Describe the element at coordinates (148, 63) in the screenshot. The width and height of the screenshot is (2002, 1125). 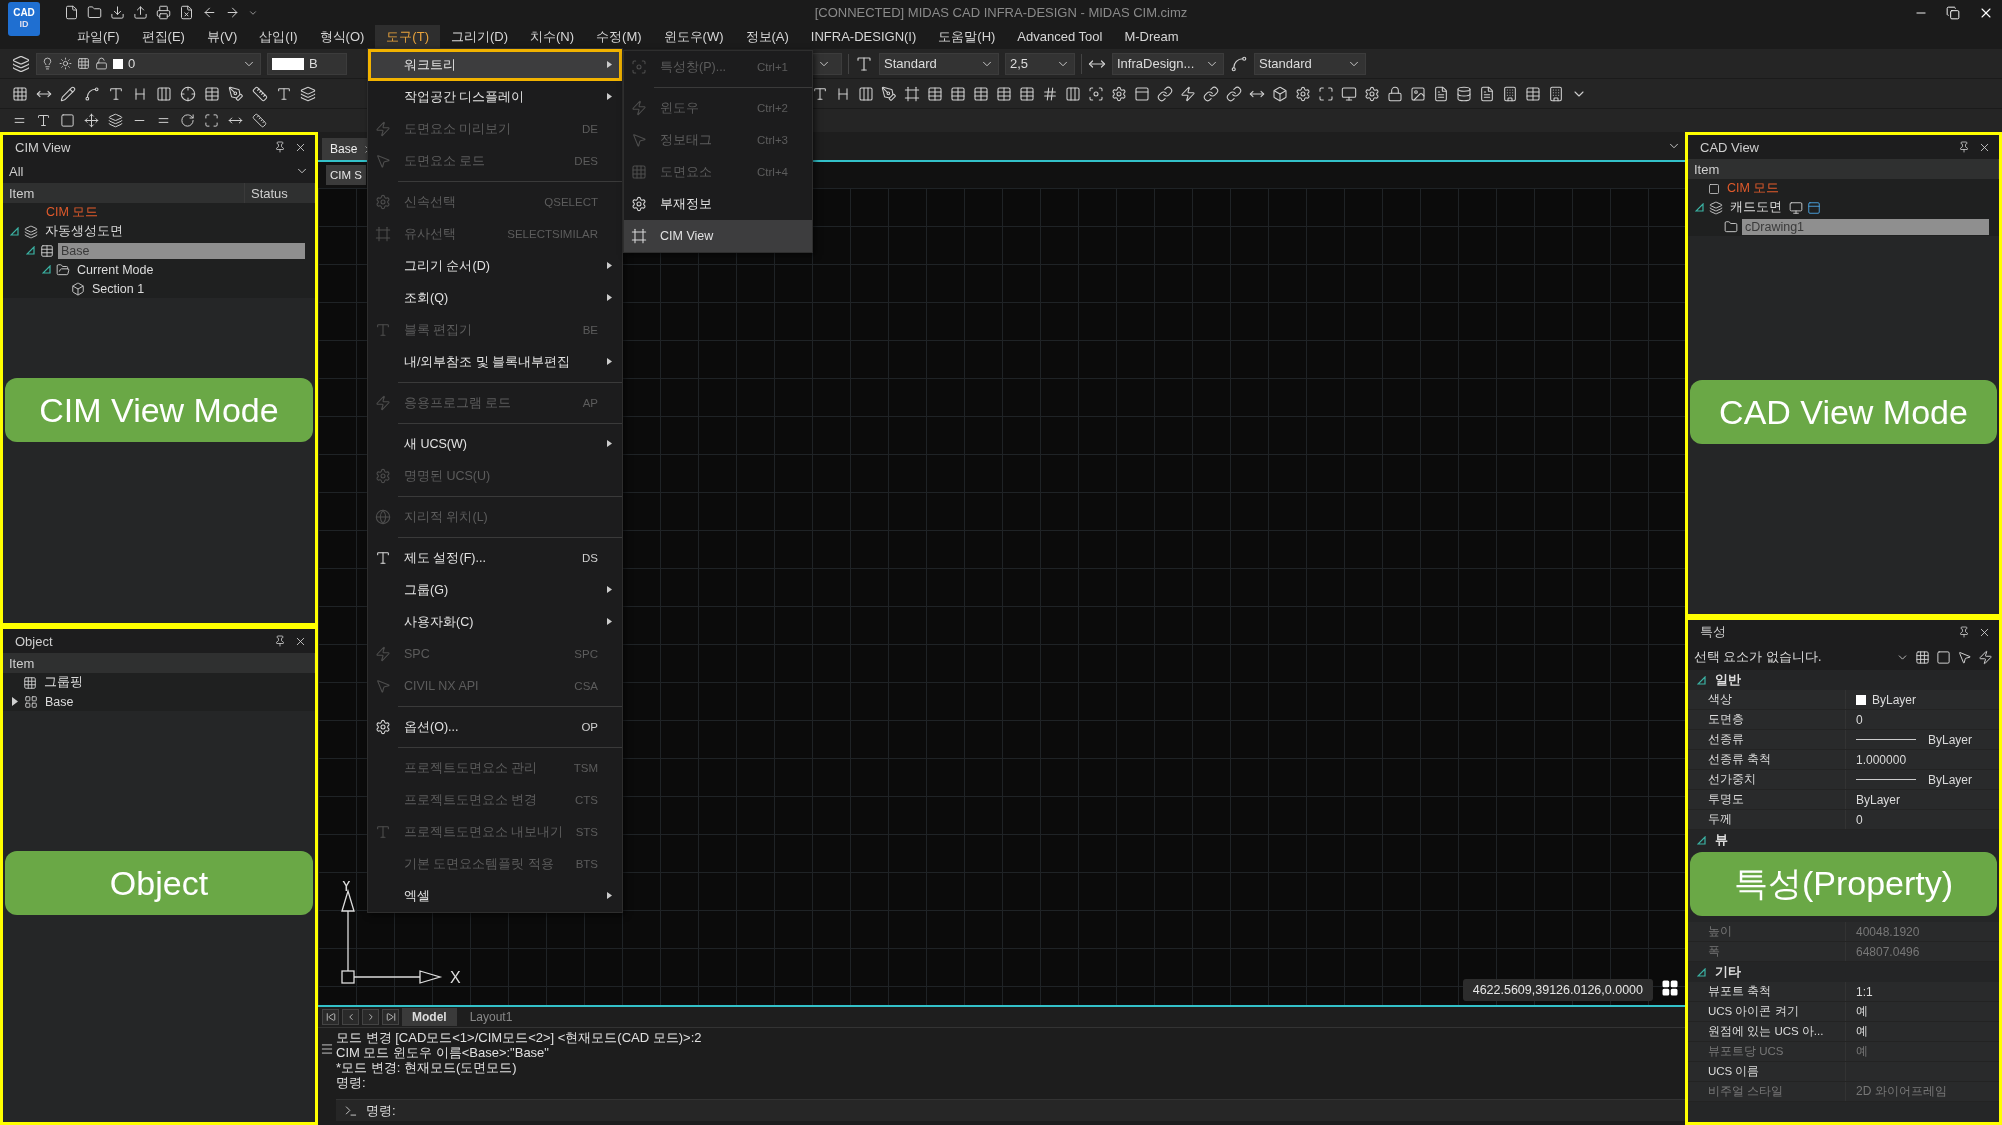
I see `layer-dropdown: 0` at that location.